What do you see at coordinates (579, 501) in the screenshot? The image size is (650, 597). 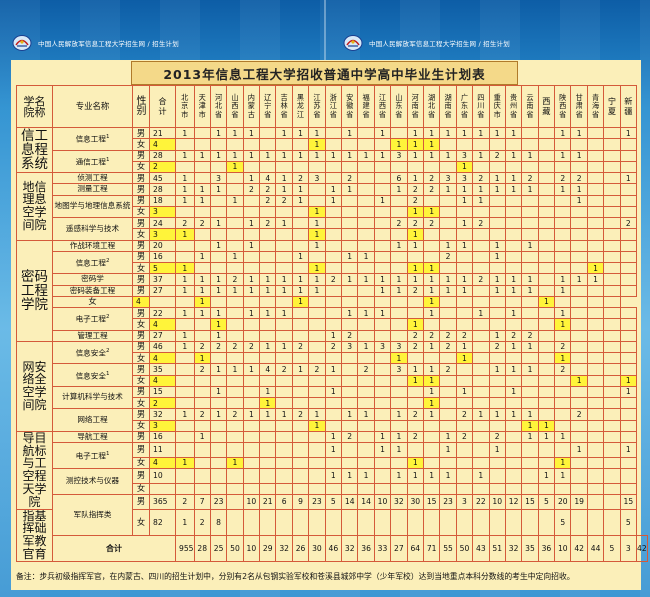 I see `province-cell: 19` at bounding box center [579, 501].